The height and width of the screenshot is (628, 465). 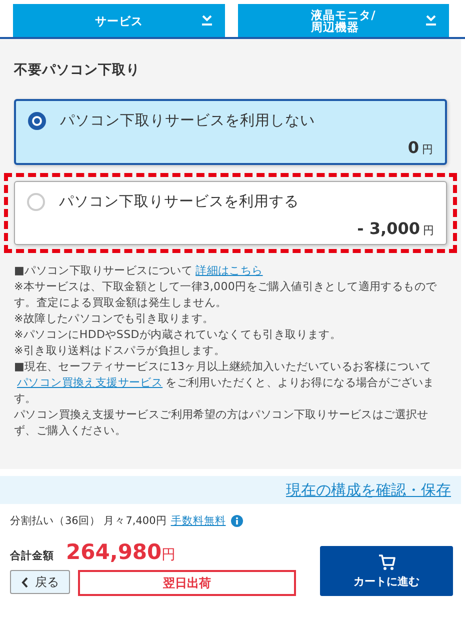 I want to click on note-text: パソコン買換え支援サービスご利用希望の方はパソコン下取りサービスはご選択せず、ご購入ください。, so click(x=222, y=423).